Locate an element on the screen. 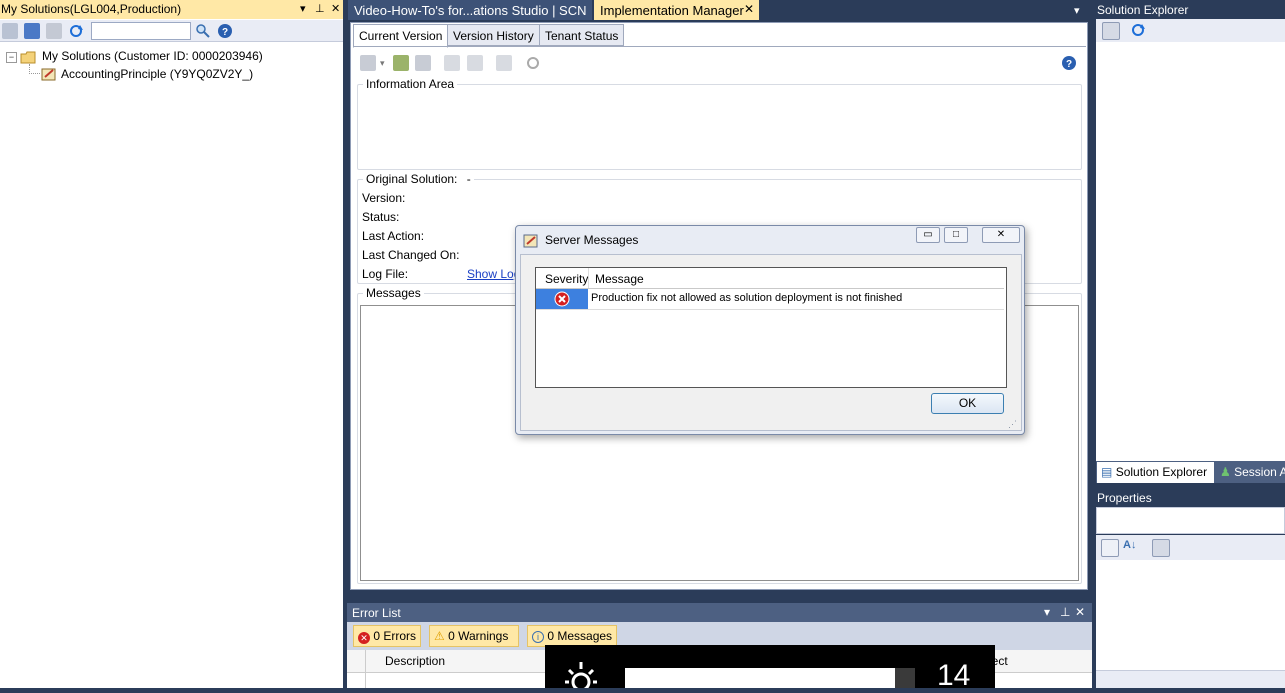  tab-label: Implementation Manager is located at coordinates (672, 10).